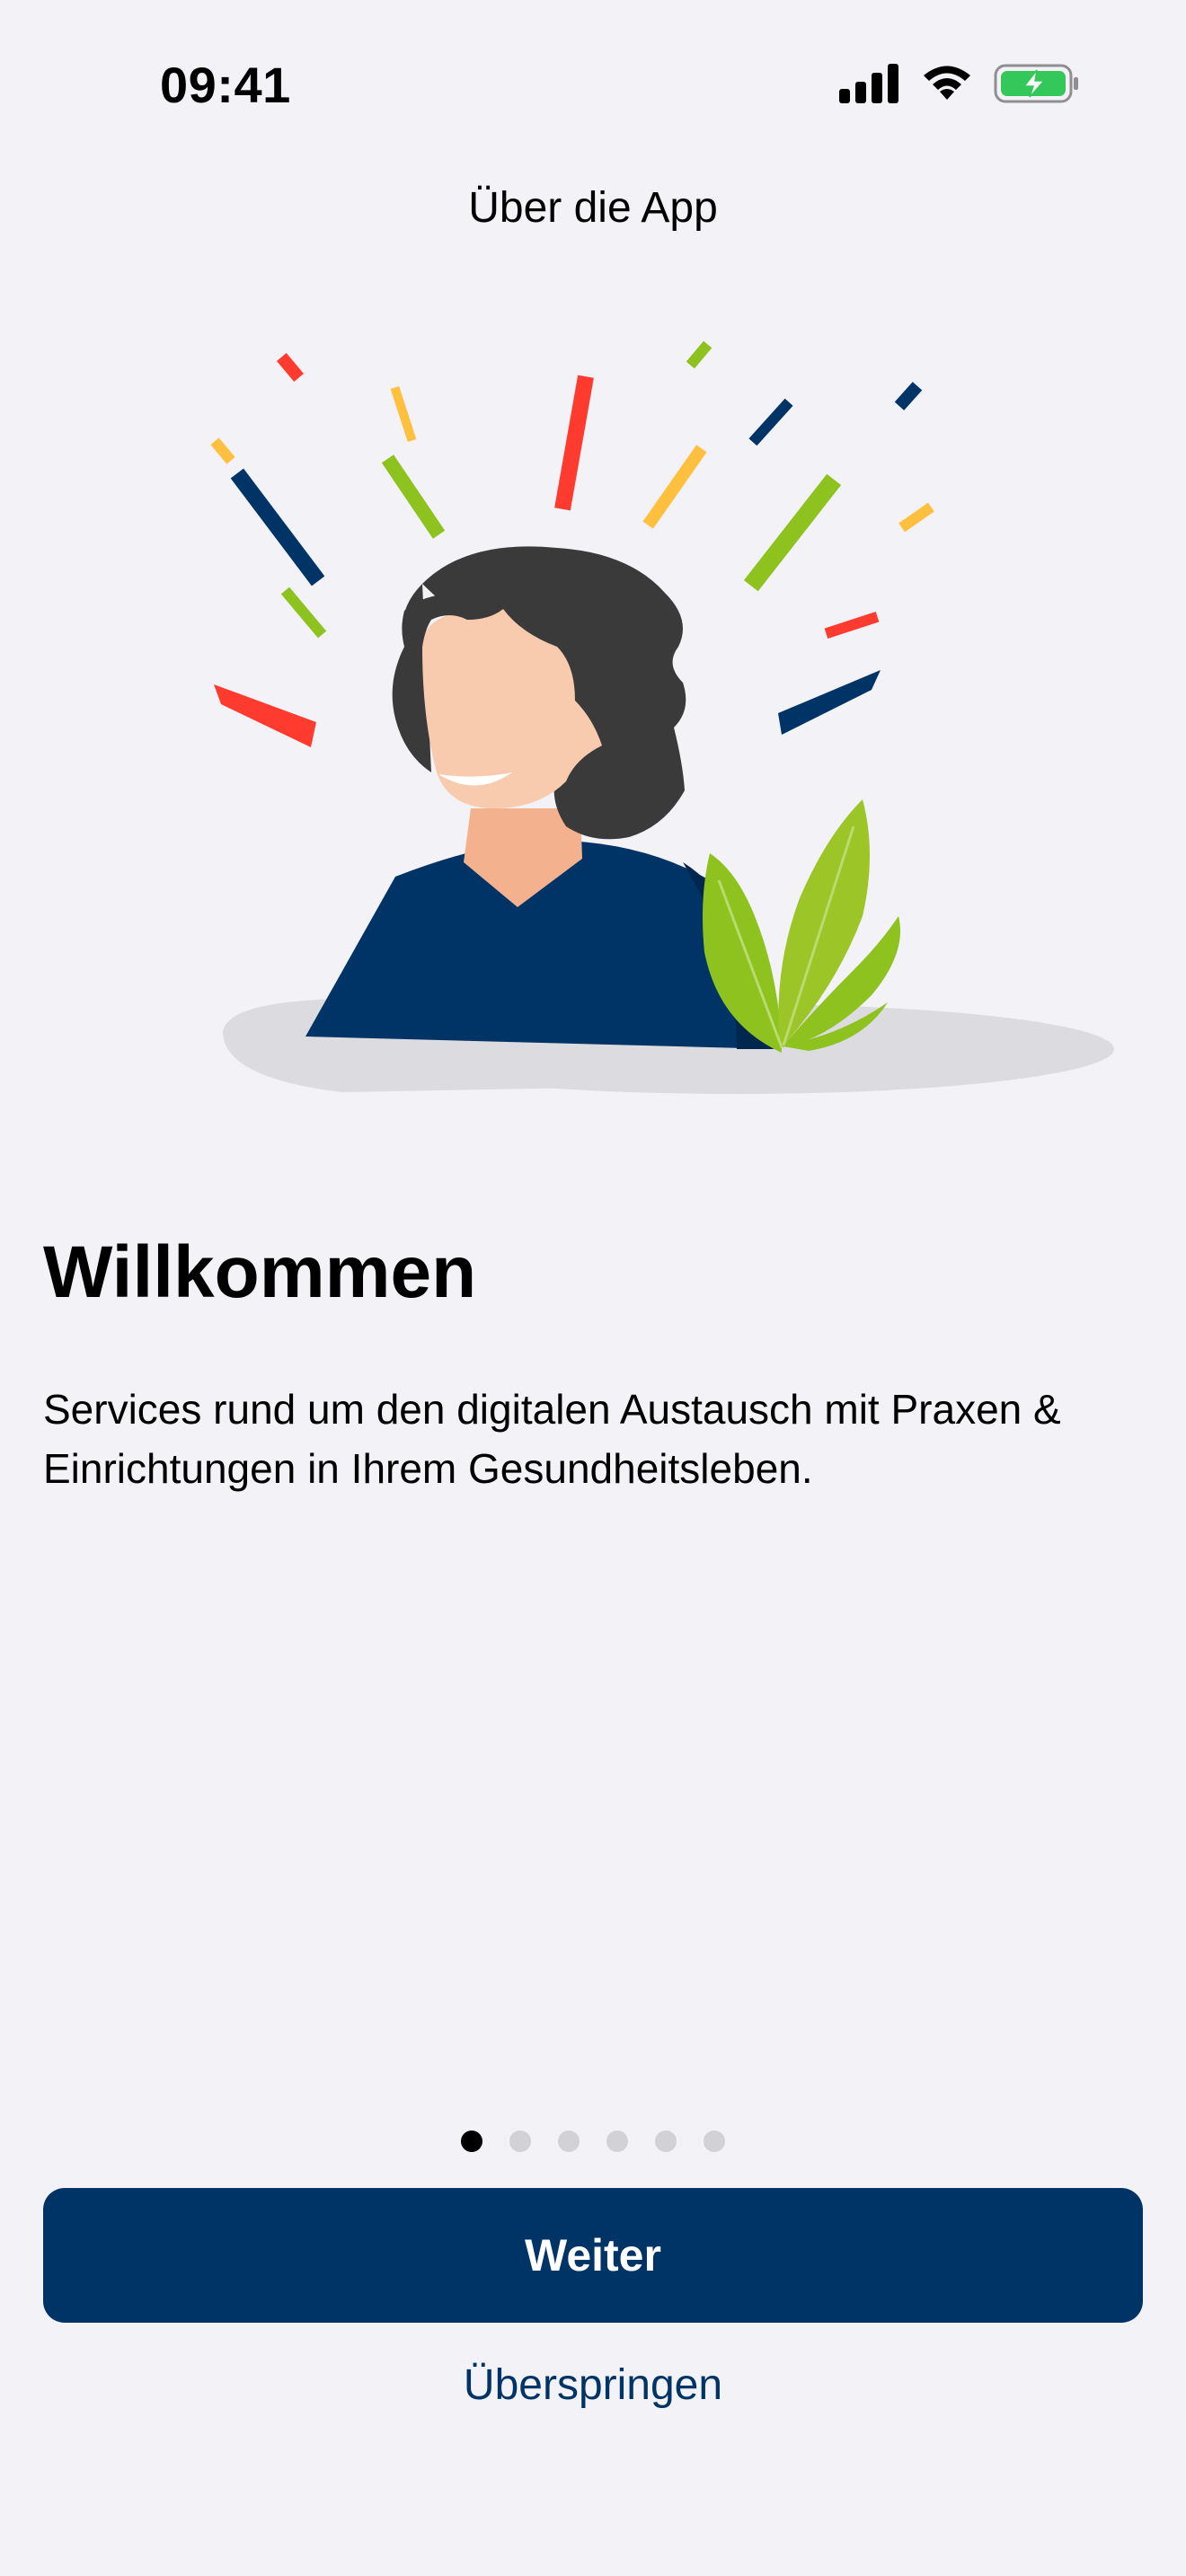  What do you see at coordinates (1036, 83) in the screenshot?
I see `battery-charging-icon` at bounding box center [1036, 83].